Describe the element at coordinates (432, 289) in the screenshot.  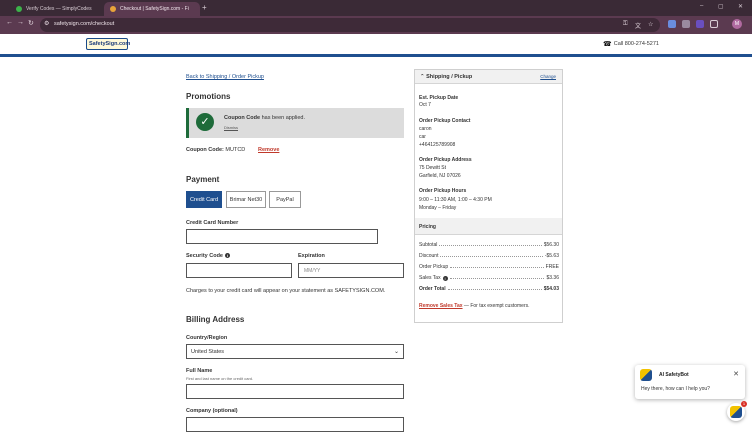
I see `price-label: Order Total` at that location.